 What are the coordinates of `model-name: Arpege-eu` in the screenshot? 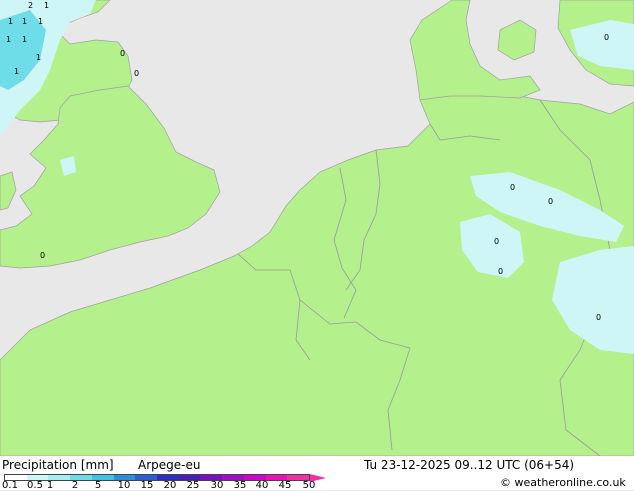 It's located at (169, 465).